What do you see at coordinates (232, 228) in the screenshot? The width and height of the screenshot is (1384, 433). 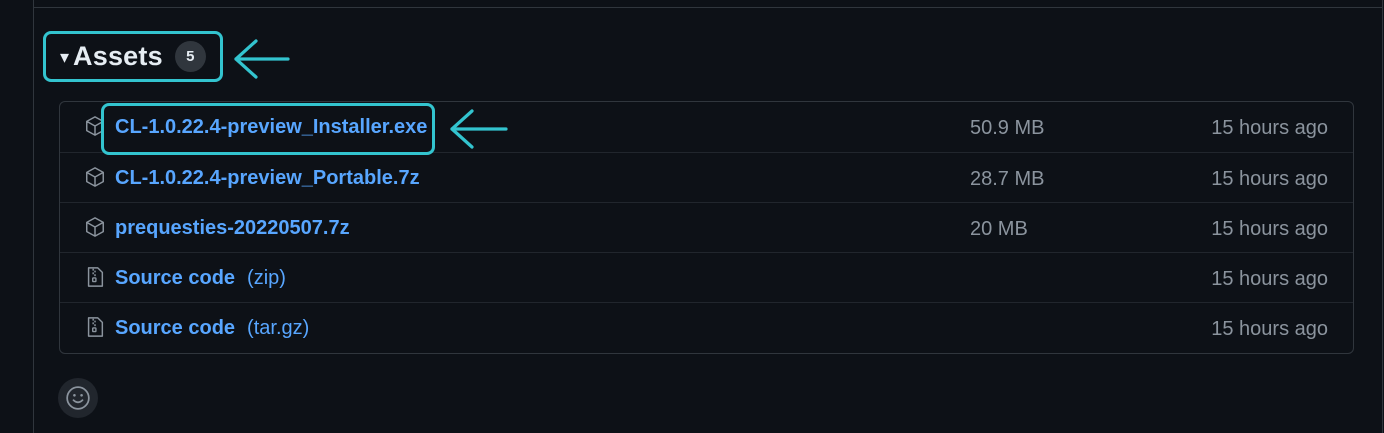 I see `asset-link-prequesties: prequesties-20220507.7z` at bounding box center [232, 228].